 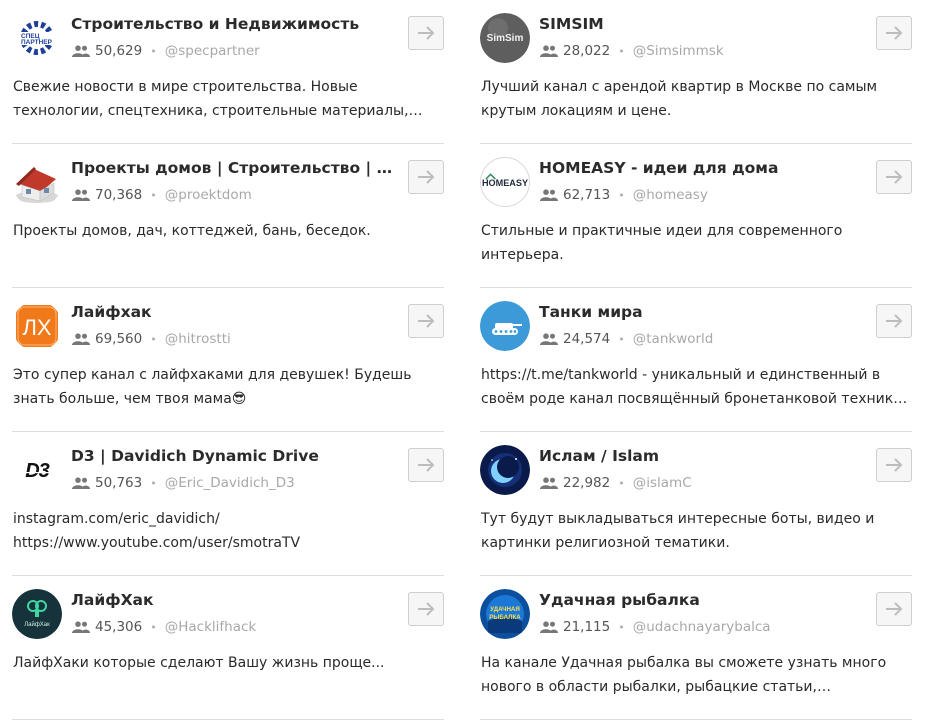 What do you see at coordinates (119, 627) in the screenshot?
I see `subscriber-count: 45,306` at bounding box center [119, 627].